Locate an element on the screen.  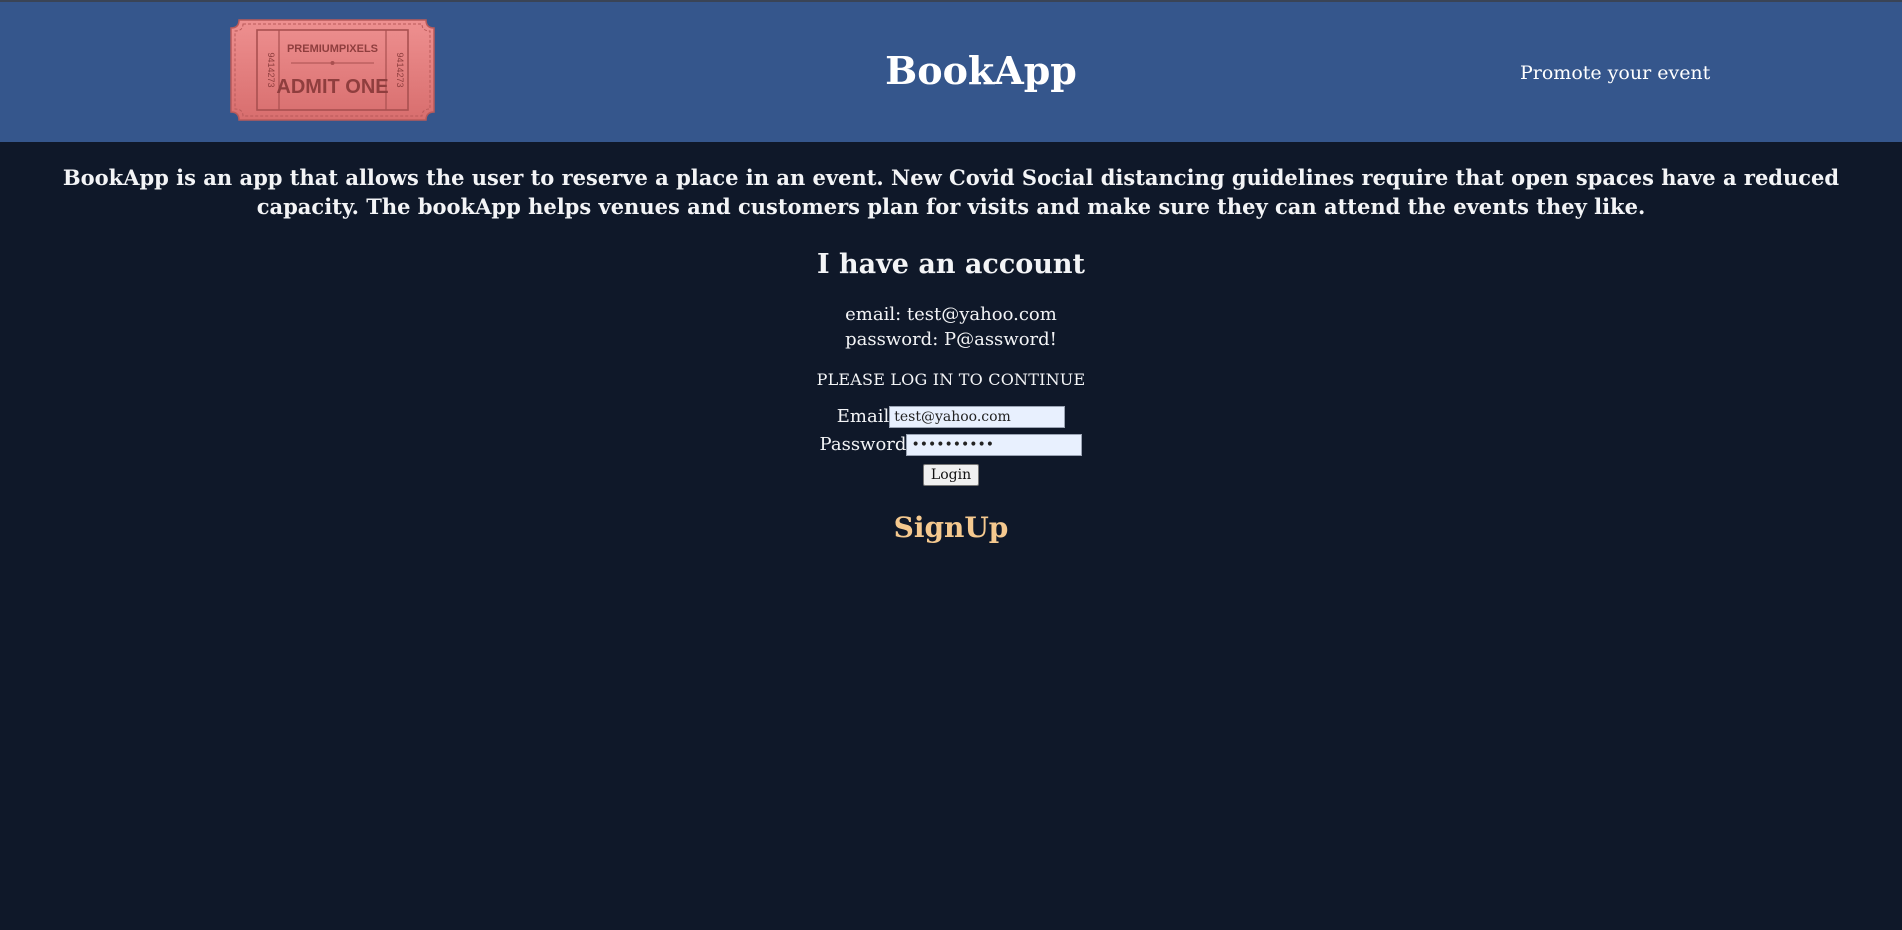
login-button: Login is located at coordinates (951, 475).